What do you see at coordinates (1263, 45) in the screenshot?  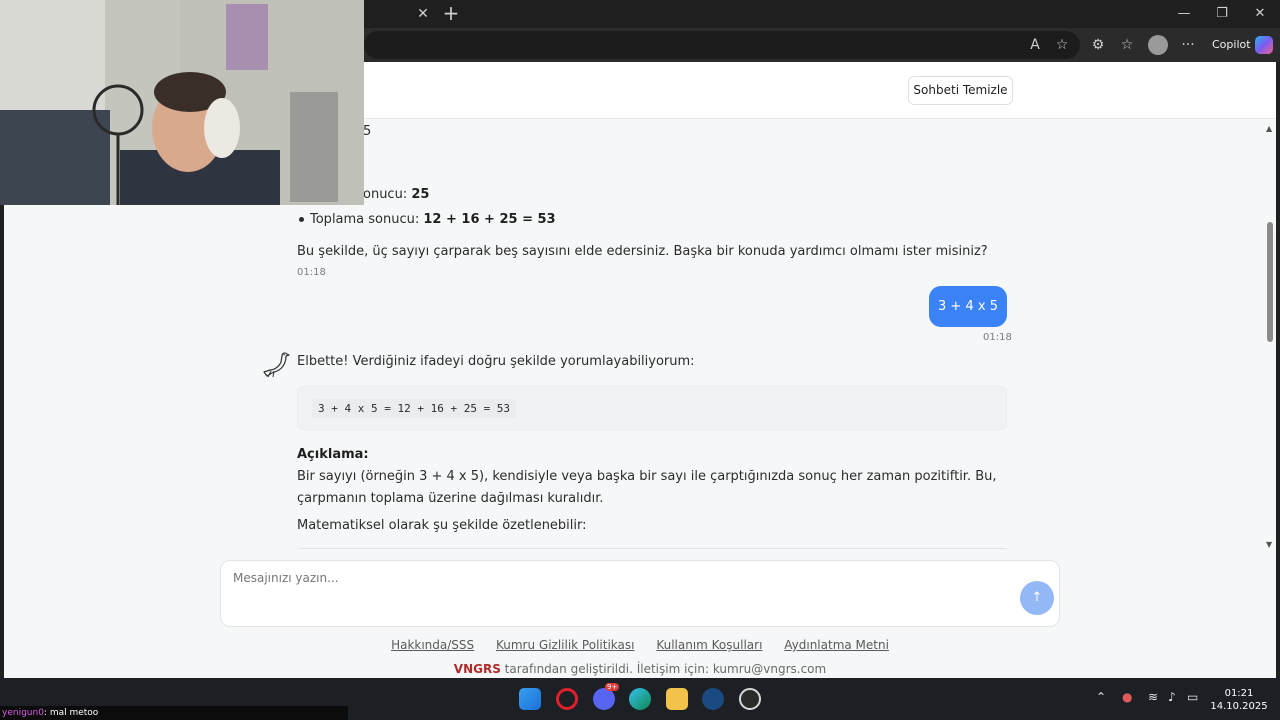 I see `copilot-icon` at bounding box center [1263, 45].